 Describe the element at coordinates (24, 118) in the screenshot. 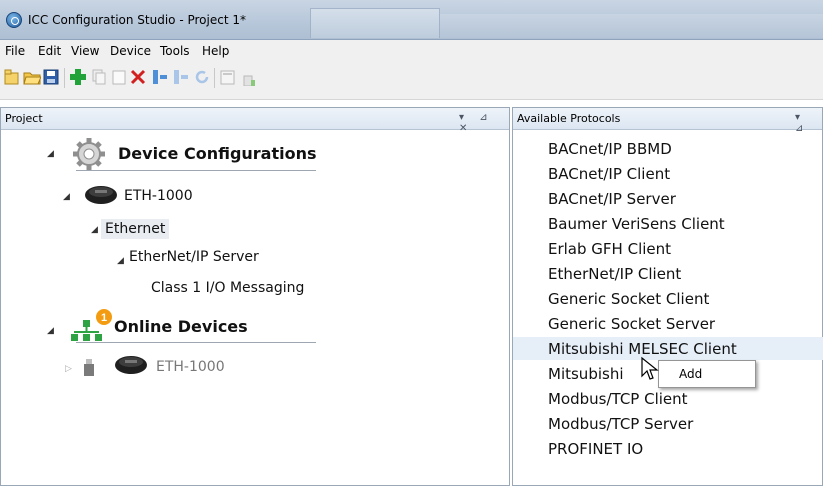

I see `project-panel-title: Project` at that location.